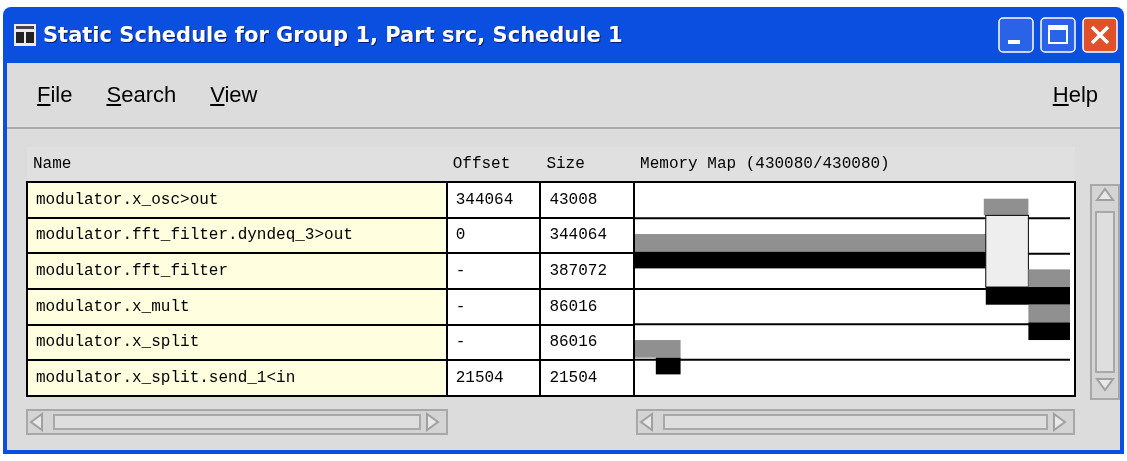 This screenshot has height=461, width=1127. Describe the element at coordinates (587, 235) in the screenshot. I see `size-cell: 344064` at that location.